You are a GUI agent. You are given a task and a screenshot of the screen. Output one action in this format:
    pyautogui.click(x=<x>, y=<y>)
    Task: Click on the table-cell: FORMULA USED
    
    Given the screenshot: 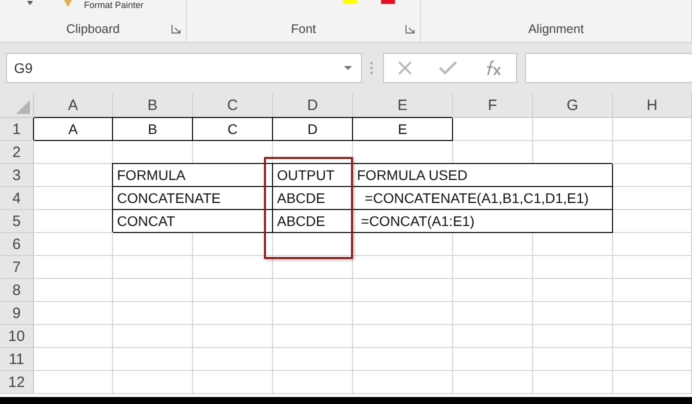 What is the action you would take?
    pyautogui.click(x=483, y=175)
    